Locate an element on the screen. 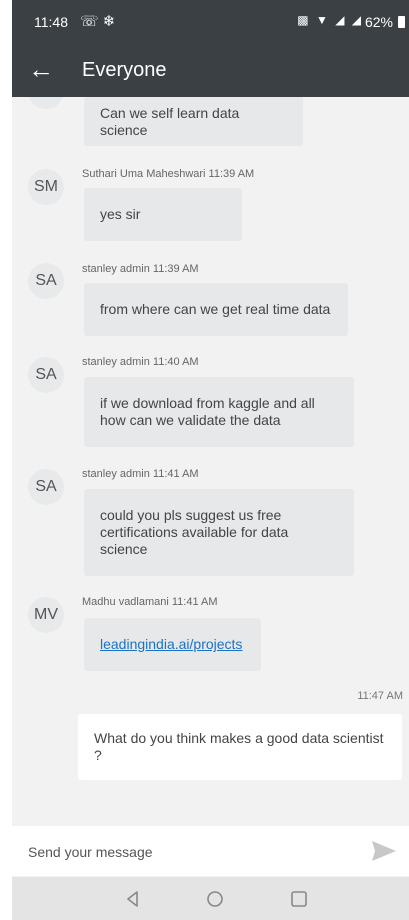  arrow-left-icon: ← is located at coordinates (41, 69).